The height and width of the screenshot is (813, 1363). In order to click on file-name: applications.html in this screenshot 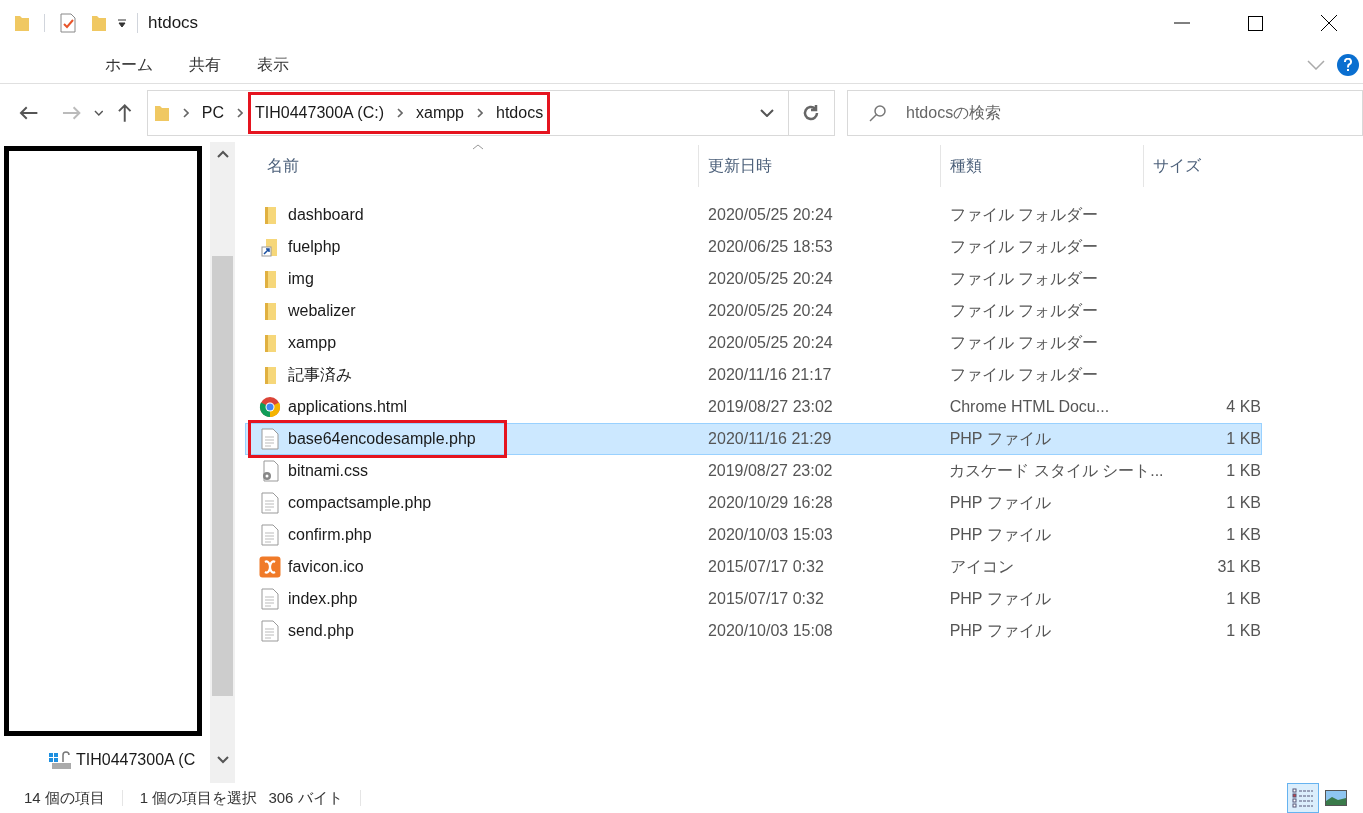, I will do `click(348, 407)`.